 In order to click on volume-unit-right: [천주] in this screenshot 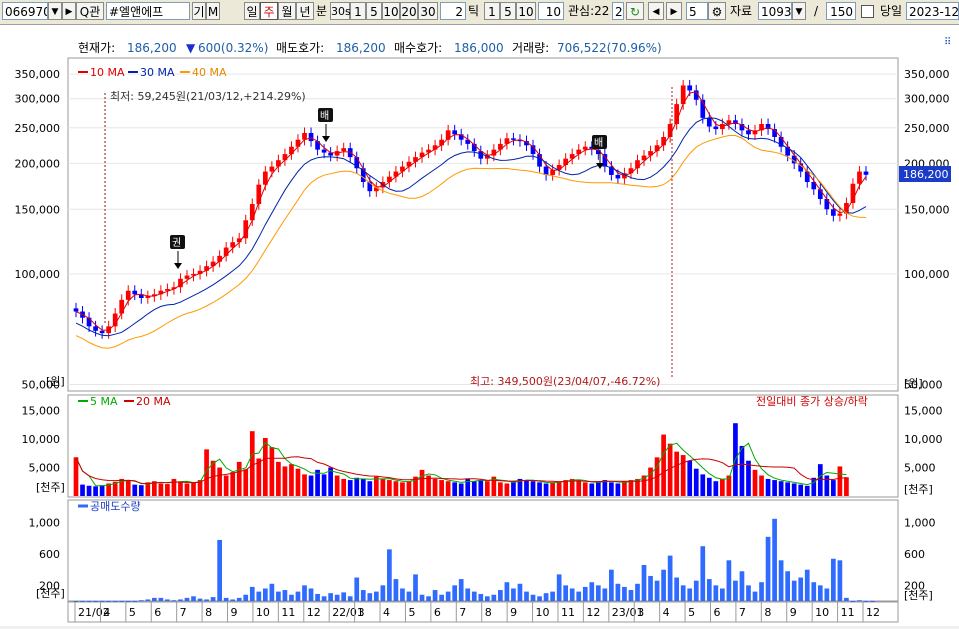, I will do `click(918, 489)`.